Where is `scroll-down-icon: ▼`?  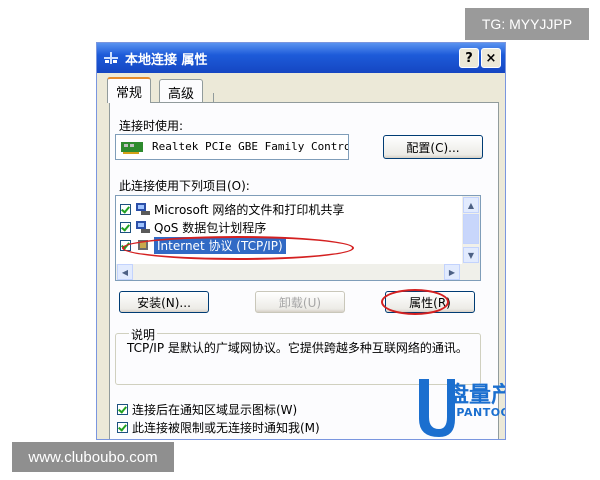 scroll-down-icon: ▼ is located at coordinates (471, 255).